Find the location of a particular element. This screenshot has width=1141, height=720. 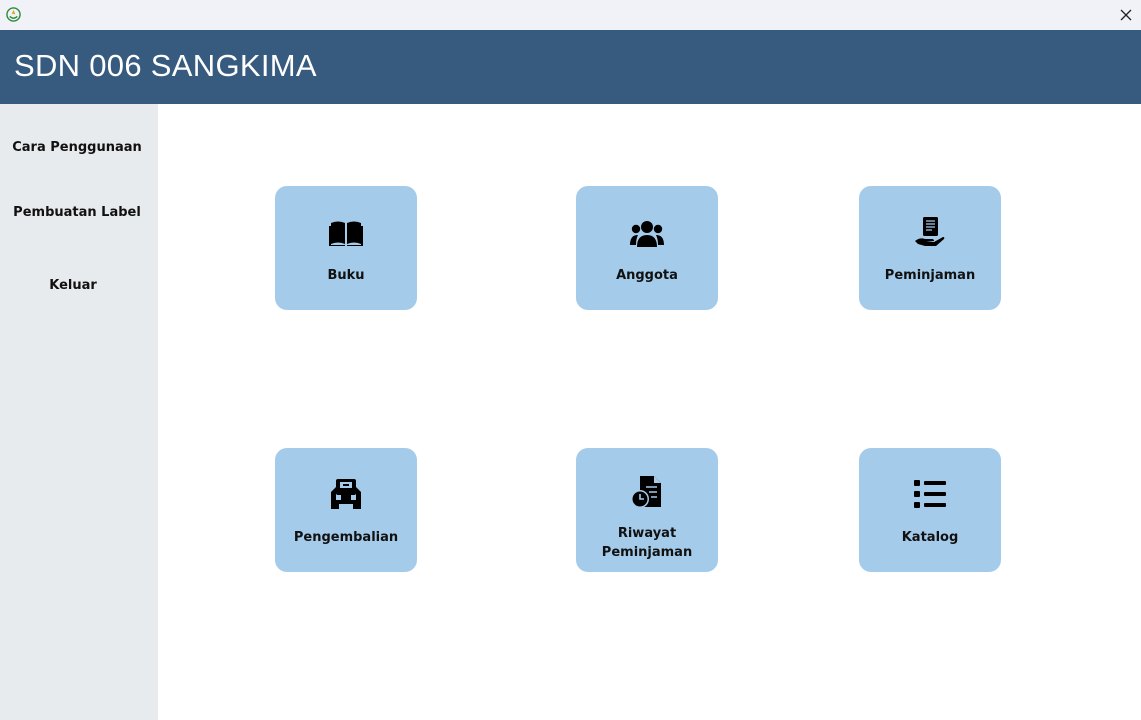

sidebar-item-cara-penggunaan: Cara Penggunaan is located at coordinates (77, 147).